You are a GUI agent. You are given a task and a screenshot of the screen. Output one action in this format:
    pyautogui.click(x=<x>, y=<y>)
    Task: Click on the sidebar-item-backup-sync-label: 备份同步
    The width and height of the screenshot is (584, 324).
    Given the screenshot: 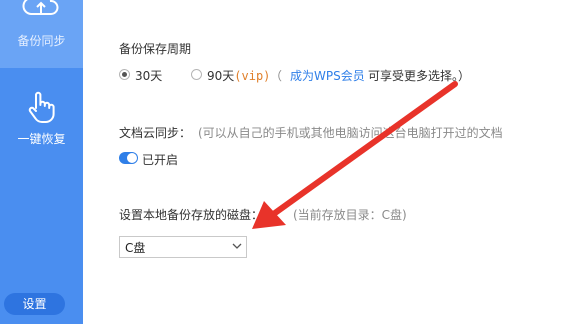 What is the action you would take?
    pyautogui.click(x=41, y=41)
    